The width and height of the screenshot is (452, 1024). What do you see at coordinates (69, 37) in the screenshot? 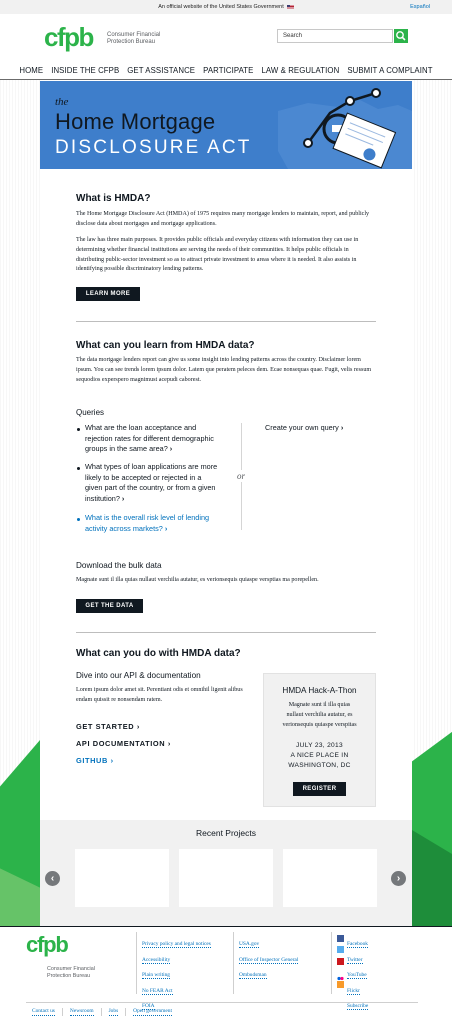
I see `cfpb-logo: cfpb` at bounding box center [69, 37].